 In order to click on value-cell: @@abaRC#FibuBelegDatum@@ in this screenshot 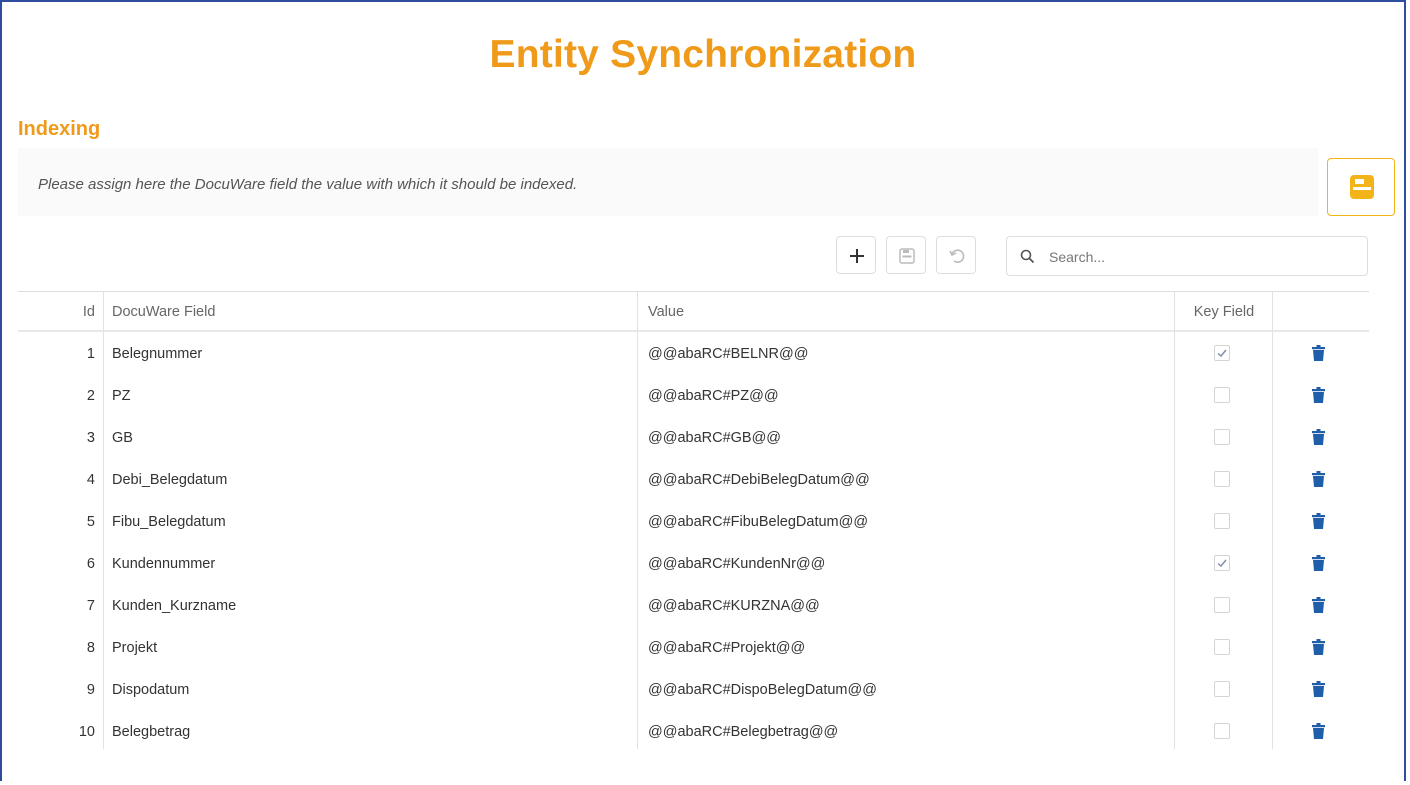, I will do `click(913, 522)`.